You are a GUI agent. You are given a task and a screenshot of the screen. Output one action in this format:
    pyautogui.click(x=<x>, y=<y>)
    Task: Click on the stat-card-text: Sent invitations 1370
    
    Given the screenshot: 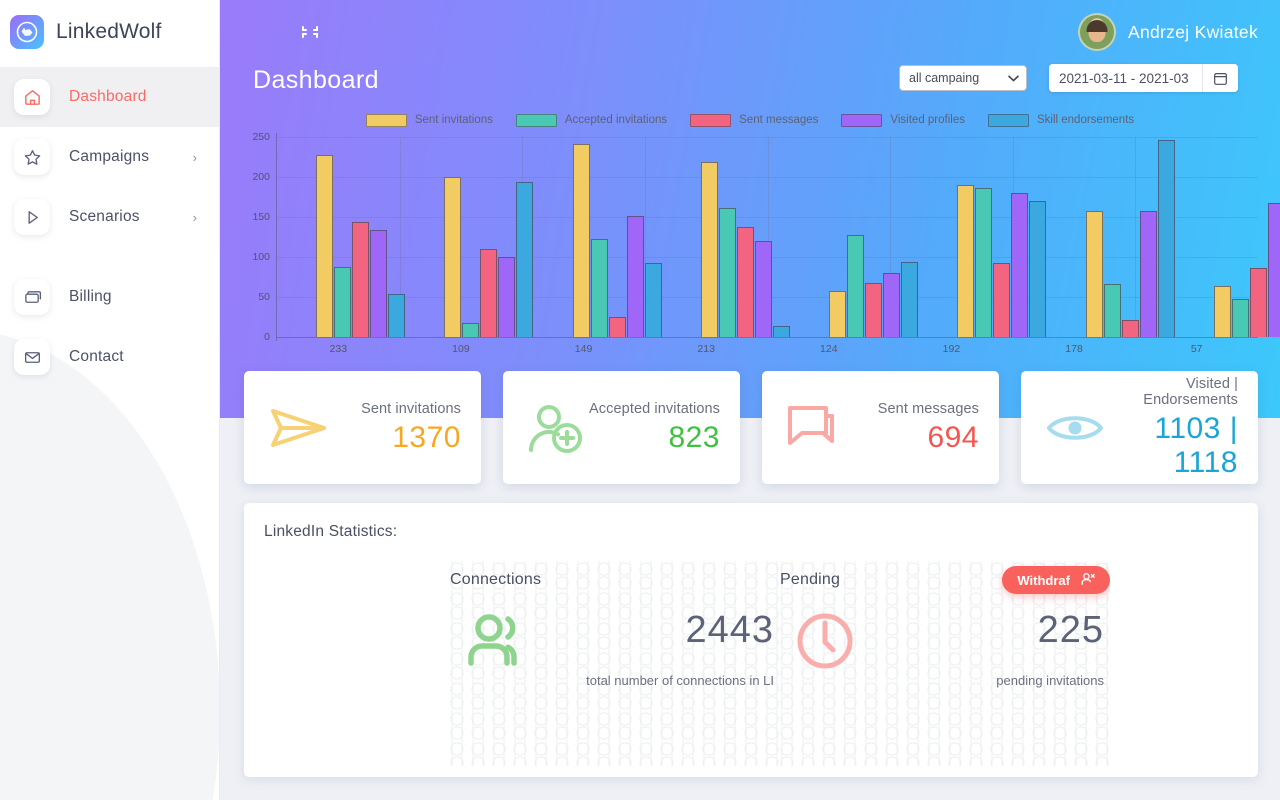 What is the action you would take?
    pyautogui.click(x=411, y=428)
    